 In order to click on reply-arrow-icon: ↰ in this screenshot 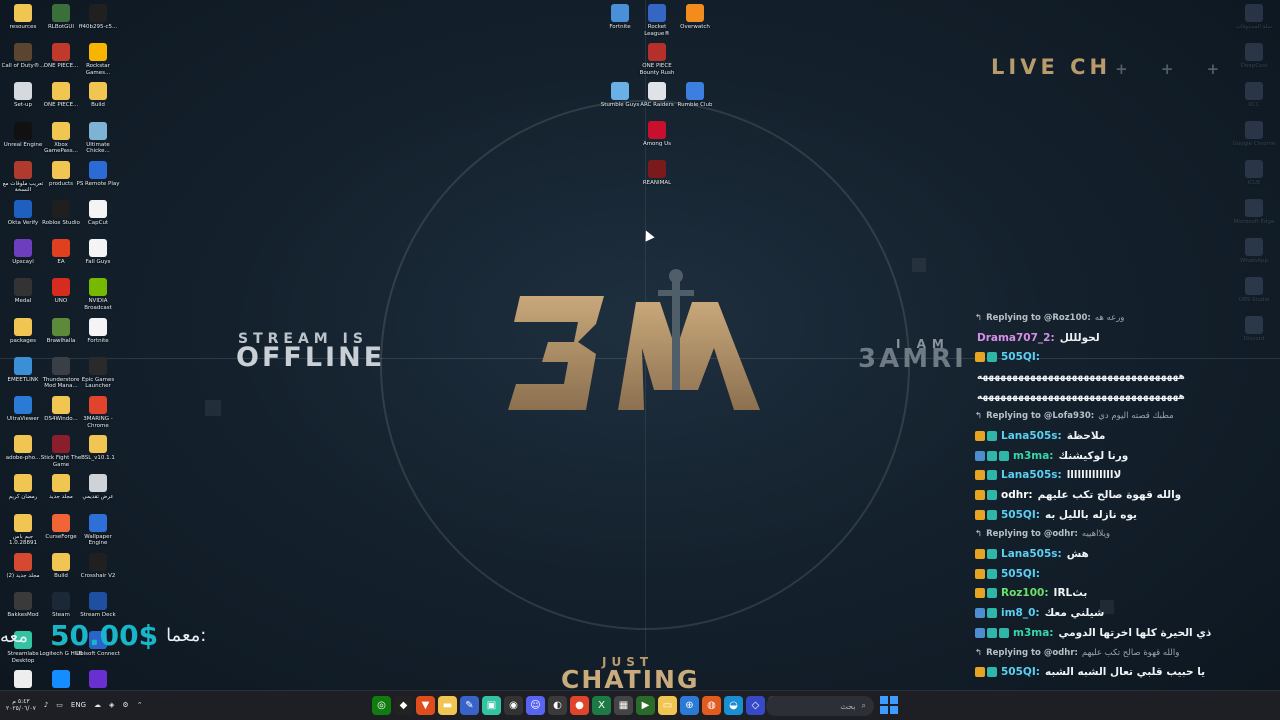, I will do `click(979, 317)`.